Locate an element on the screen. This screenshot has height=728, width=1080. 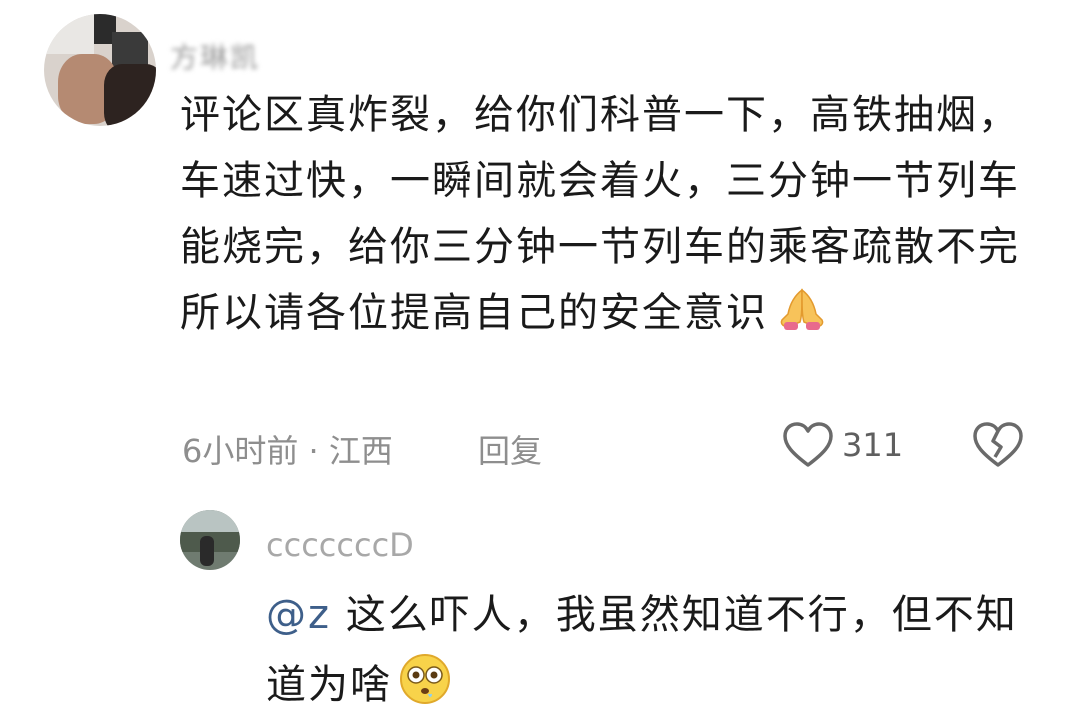
time-location: 6小时前 · 江西 is located at coordinates (287, 451).